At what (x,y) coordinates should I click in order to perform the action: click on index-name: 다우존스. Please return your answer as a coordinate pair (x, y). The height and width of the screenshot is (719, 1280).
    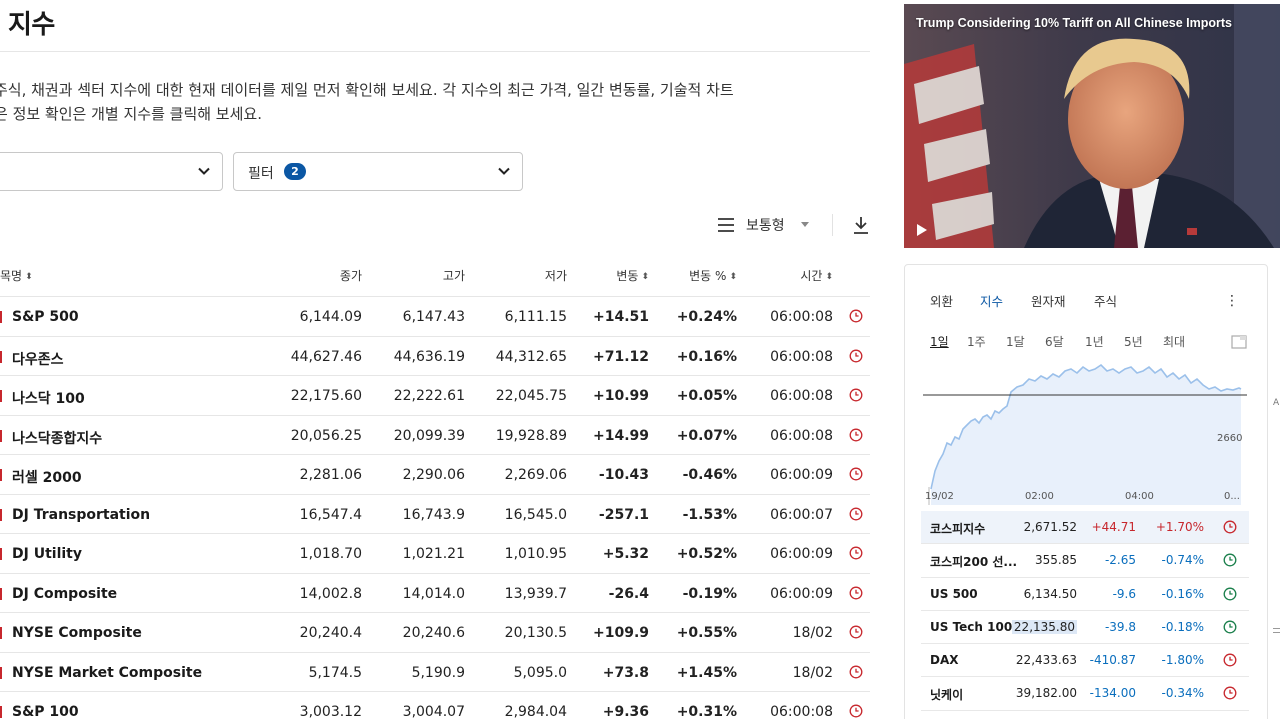
    Looking at the image, I should click on (38, 359).